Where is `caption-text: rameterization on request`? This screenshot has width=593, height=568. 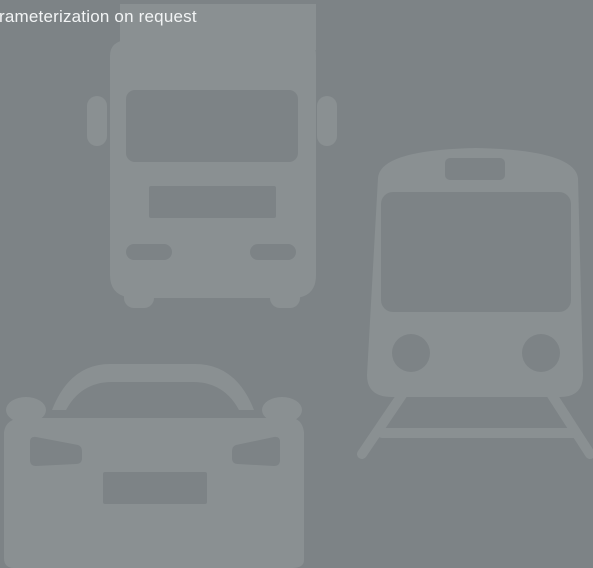 caption-text: rameterization on request is located at coordinates (98, 16).